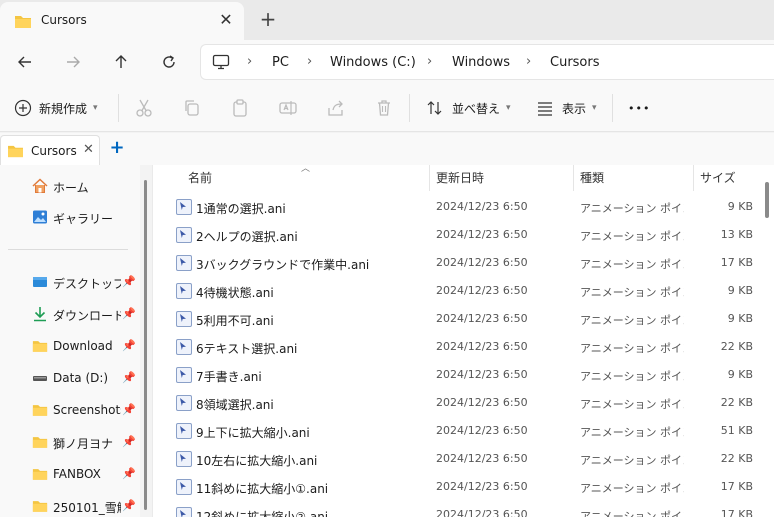 This screenshot has height=517, width=774. What do you see at coordinates (767, 200) in the screenshot?
I see `scrollbar-thumb` at bounding box center [767, 200].